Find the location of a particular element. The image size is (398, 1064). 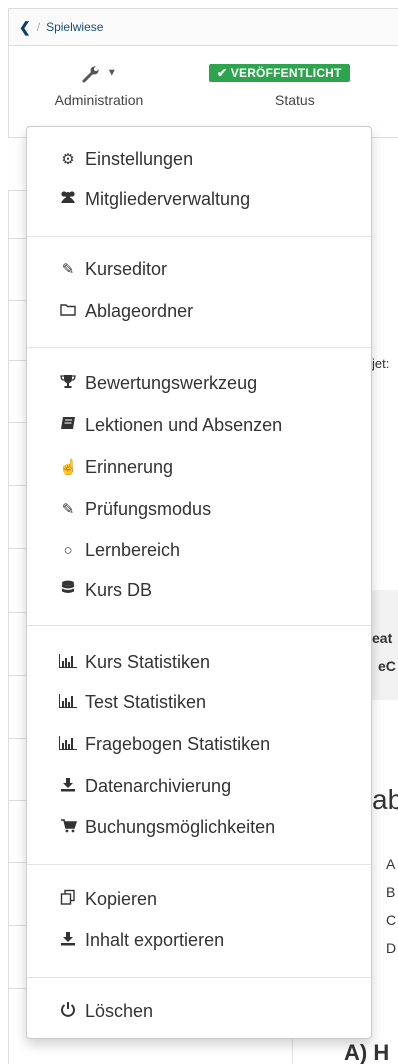

menu-item-label: Kurs DB is located at coordinates (119, 589).